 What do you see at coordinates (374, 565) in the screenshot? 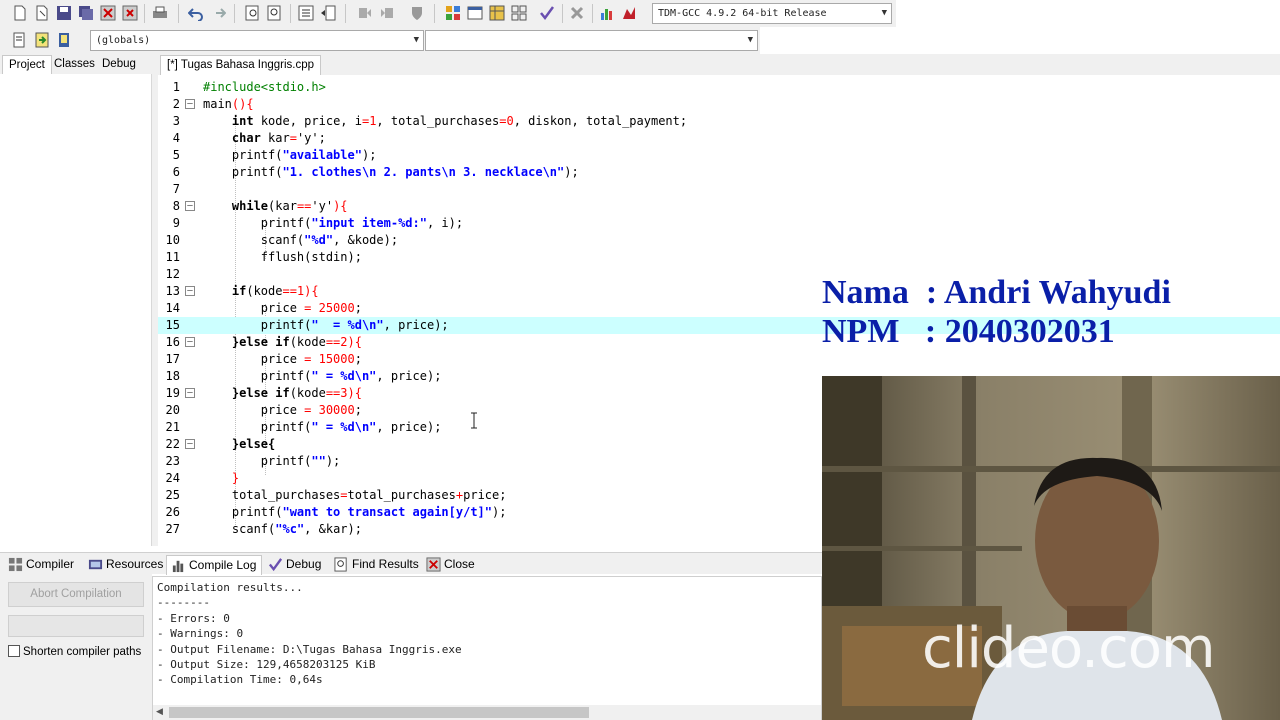
I see `tab-find-results: Find Results` at bounding box center [374, 565].